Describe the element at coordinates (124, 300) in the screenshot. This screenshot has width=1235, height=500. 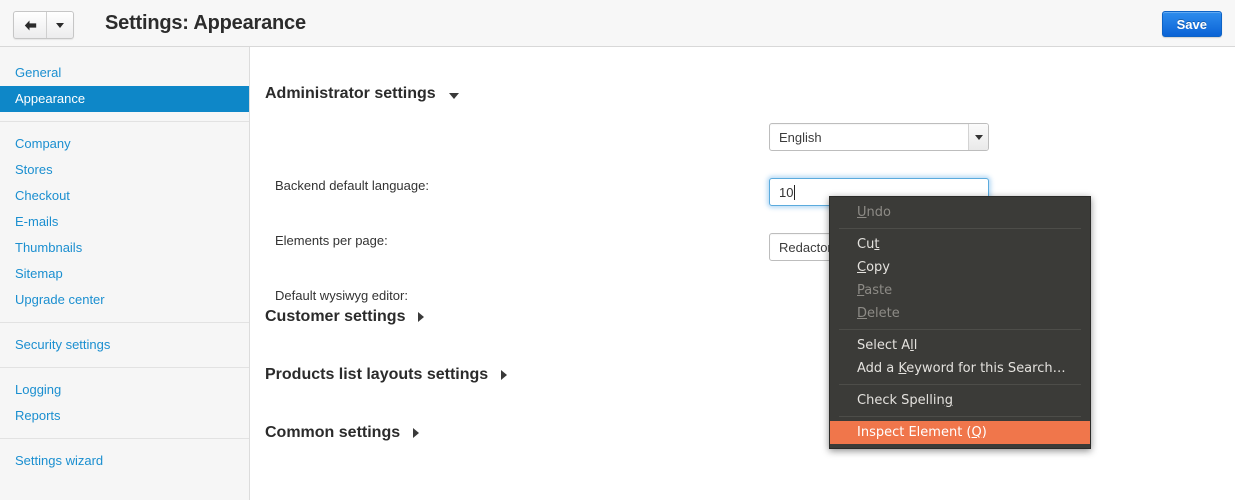
I see `sidebar-item-upgrade-center: Upgrade center` at that location.